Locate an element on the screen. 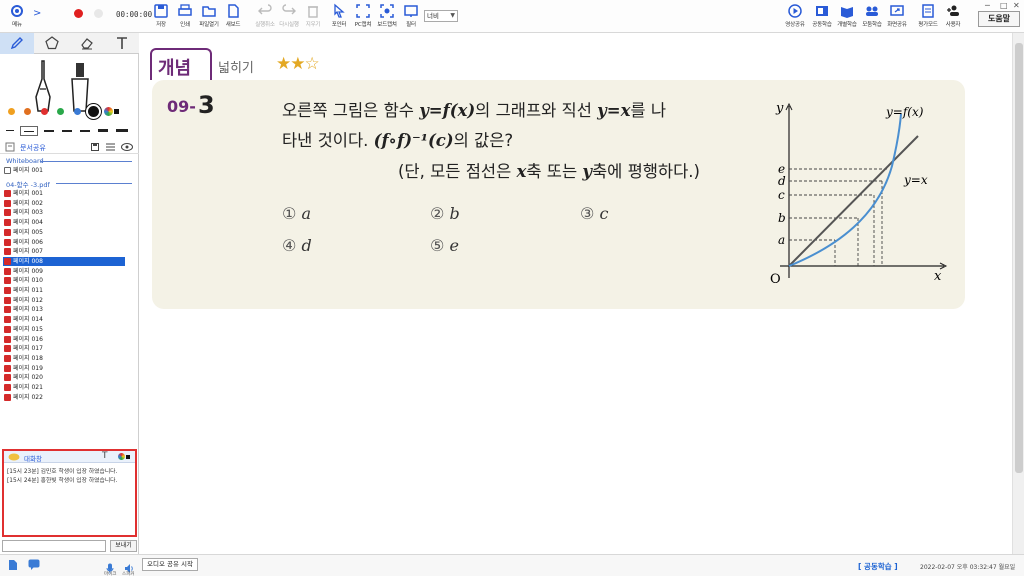 This screenshot has width=1024, height=578. pc-capture-button: PC캡쳐 is located at coordinates (363, 16).